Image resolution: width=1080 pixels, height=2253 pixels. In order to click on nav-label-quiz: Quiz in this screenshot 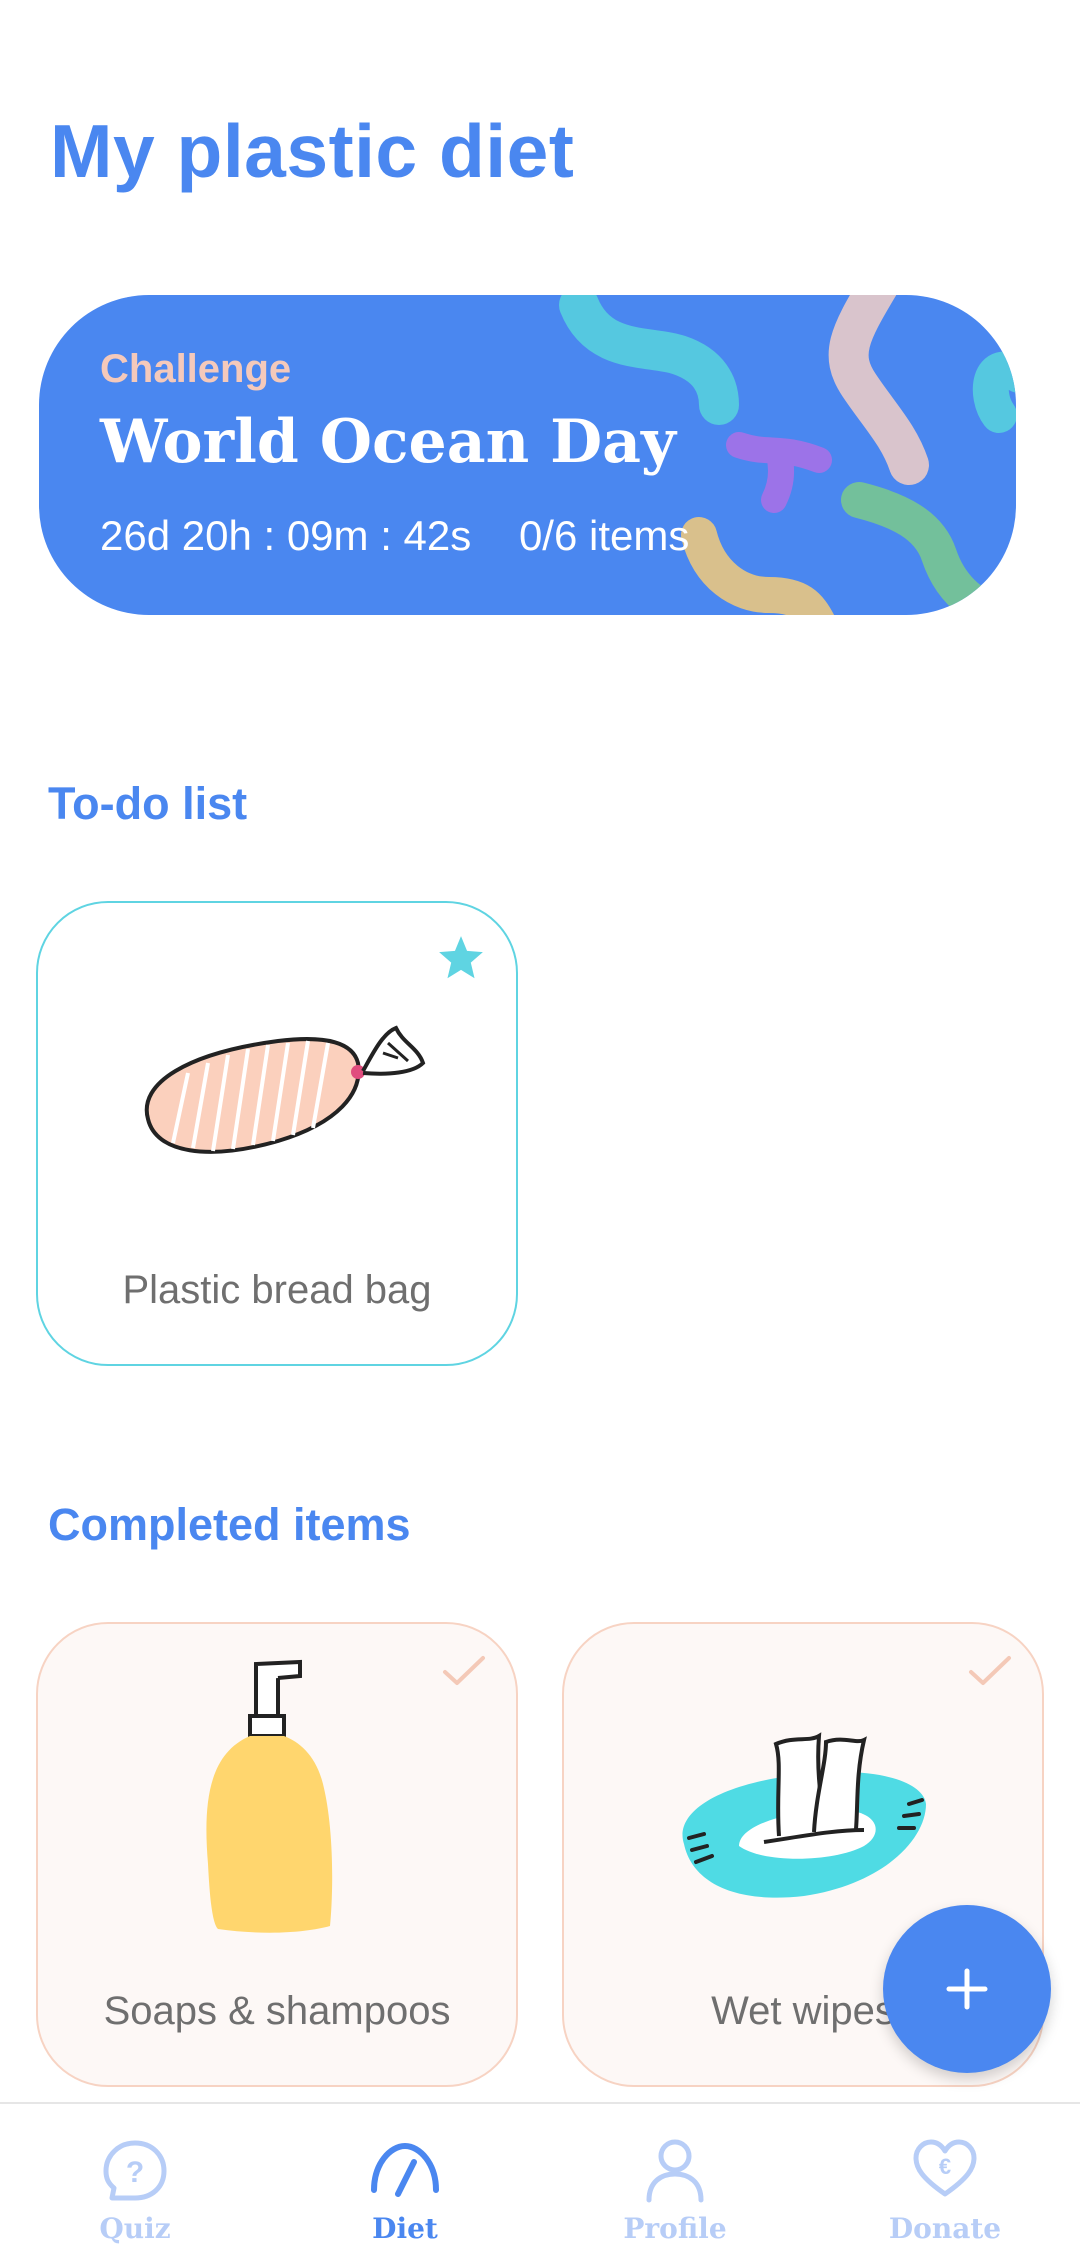, I will do `click(135, 2228)`.